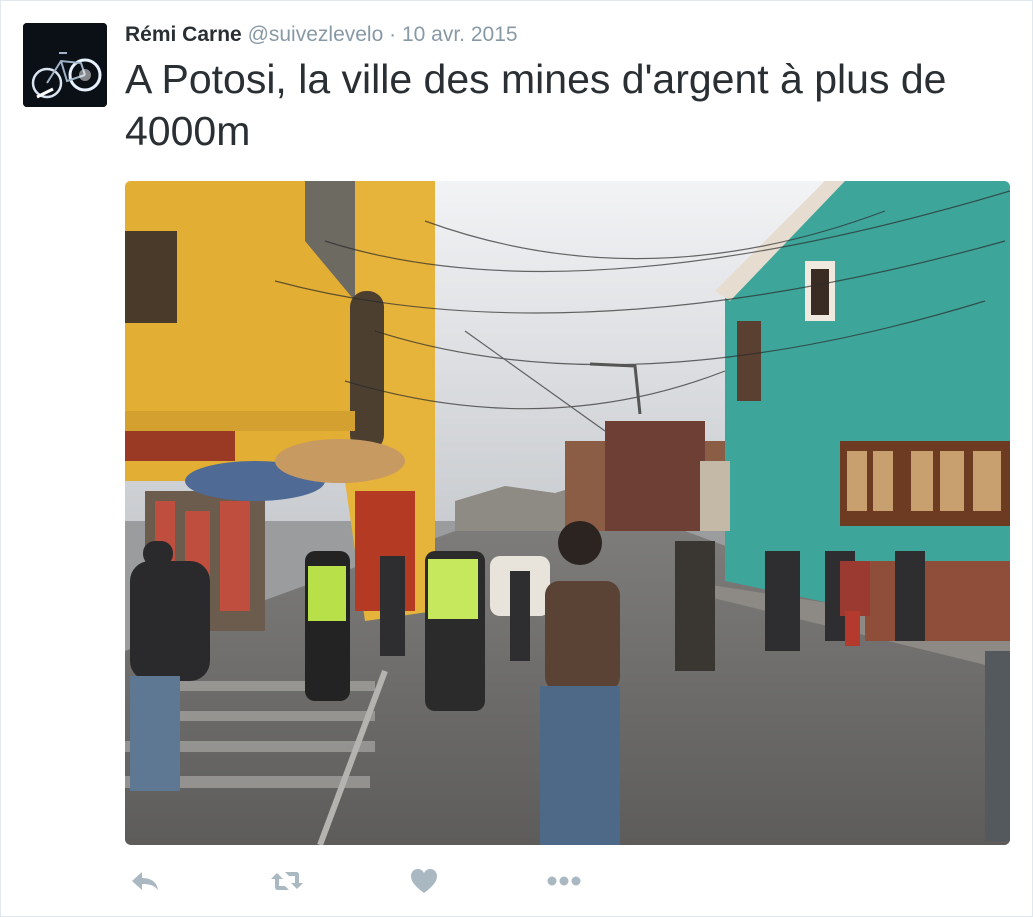  I want to click on like-button, so click(424, 881).